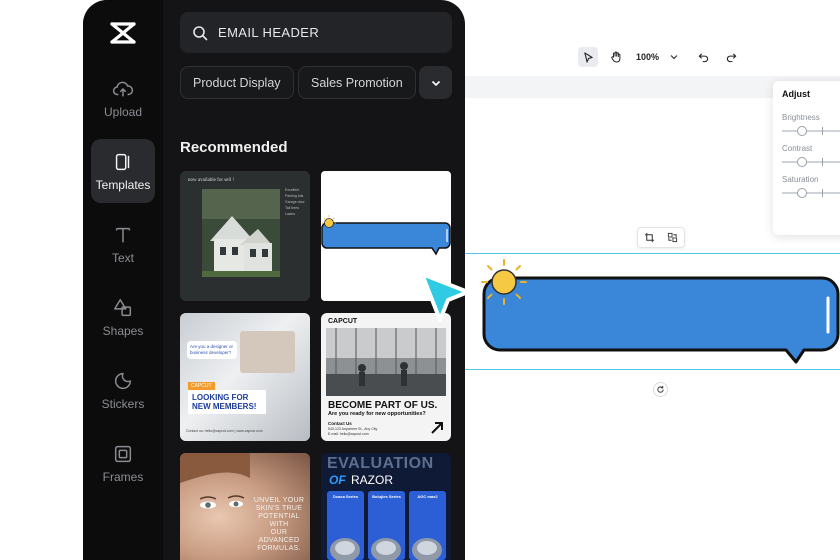 The height and width of the screenshot is (560, 840). I want to click on undo-button, so click(703, 57).